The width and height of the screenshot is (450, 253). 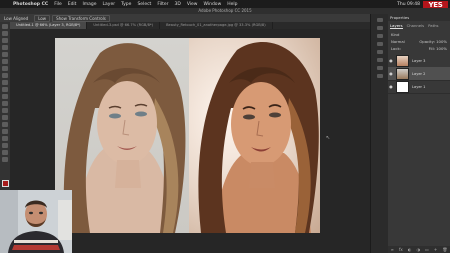 What do you see at coordinates (162, 4) in the screenshot?
I see `menu-filter: Filter` at bounding box center [162, 4].